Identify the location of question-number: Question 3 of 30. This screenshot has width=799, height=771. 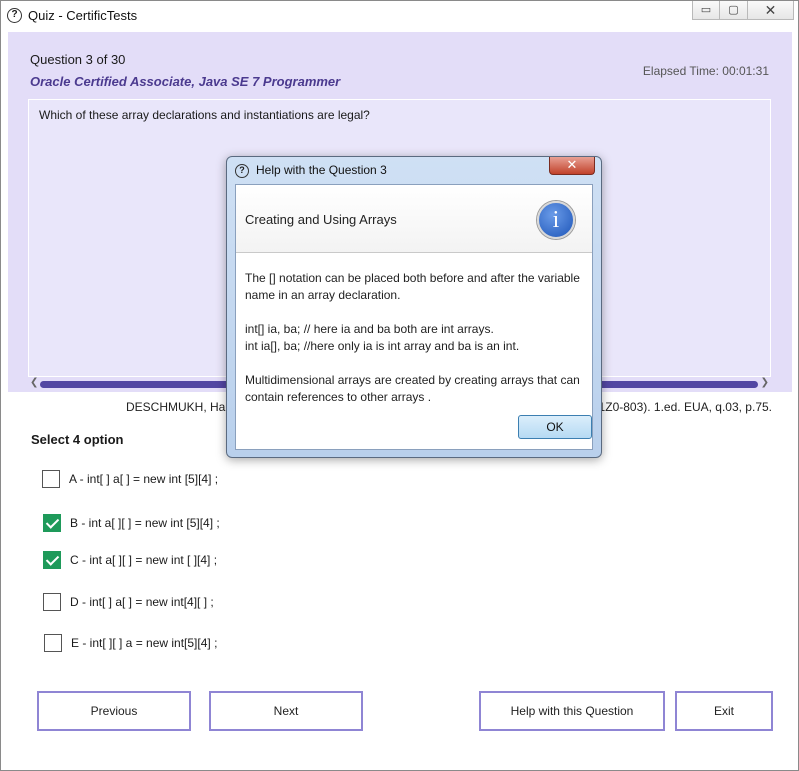
(78, 59).